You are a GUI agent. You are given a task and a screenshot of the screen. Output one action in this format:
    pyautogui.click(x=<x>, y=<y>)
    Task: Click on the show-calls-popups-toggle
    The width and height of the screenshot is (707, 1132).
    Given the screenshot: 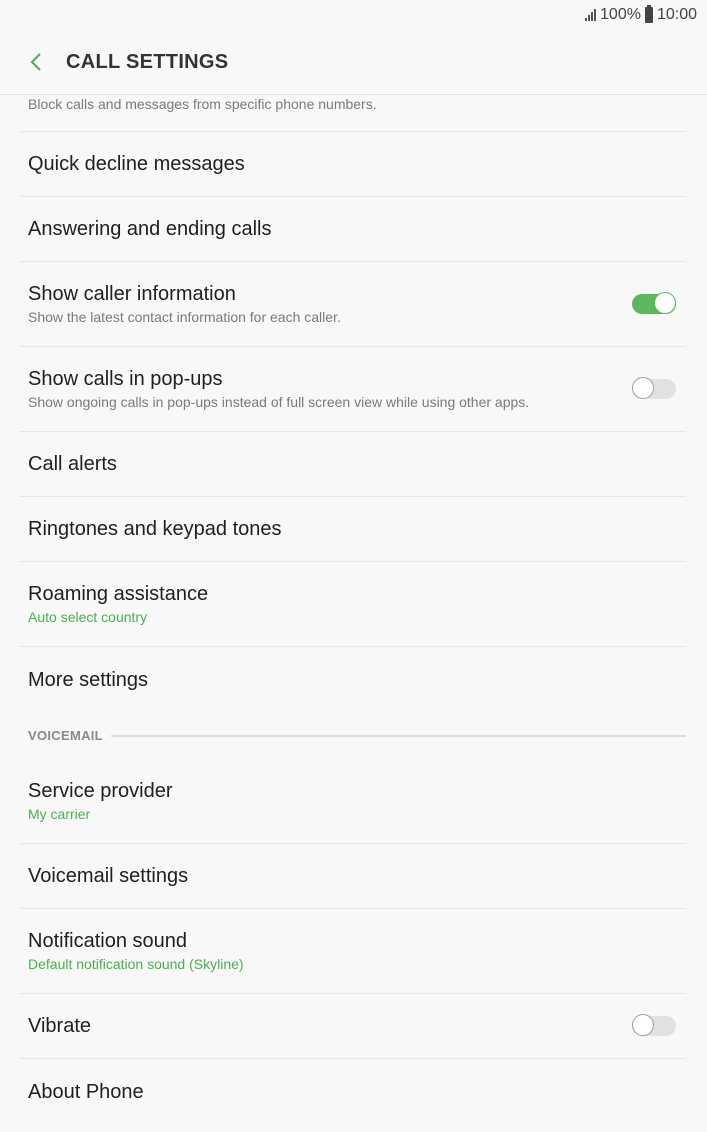 What is the action you would take?
    pyautogui.click(x=654, y=389)
    